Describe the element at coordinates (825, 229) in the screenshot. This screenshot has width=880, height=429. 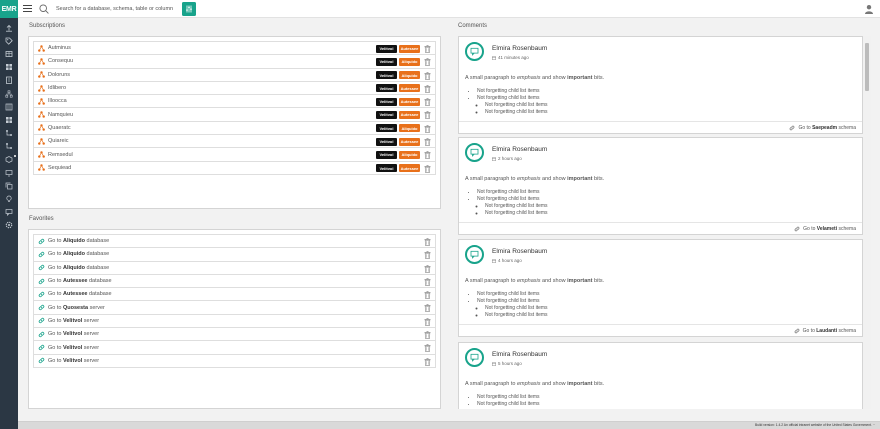
I see `schema-link: Go to Velameti schema` at that location.